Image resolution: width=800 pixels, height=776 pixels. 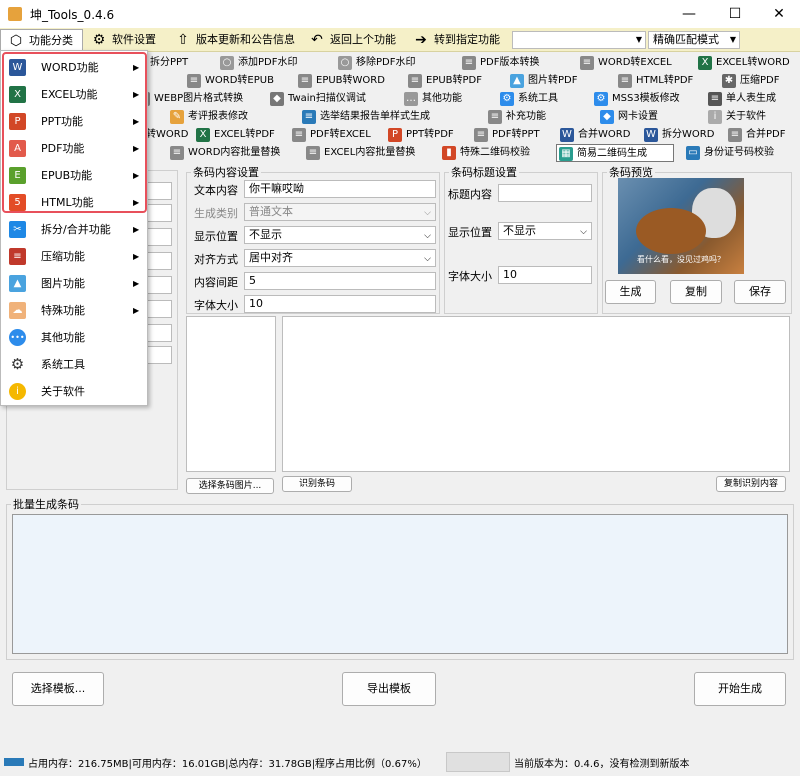 I want to click on tool-id-check: ▭ 身份证号码校验, so click(x=729, y=153).